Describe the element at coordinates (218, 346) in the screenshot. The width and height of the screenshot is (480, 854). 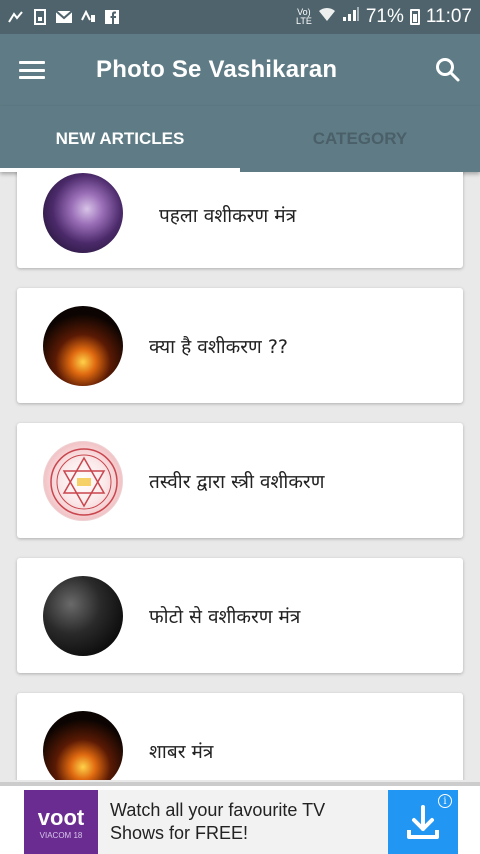
I see `article-title: क्या है वशीकरण ??` at that location.